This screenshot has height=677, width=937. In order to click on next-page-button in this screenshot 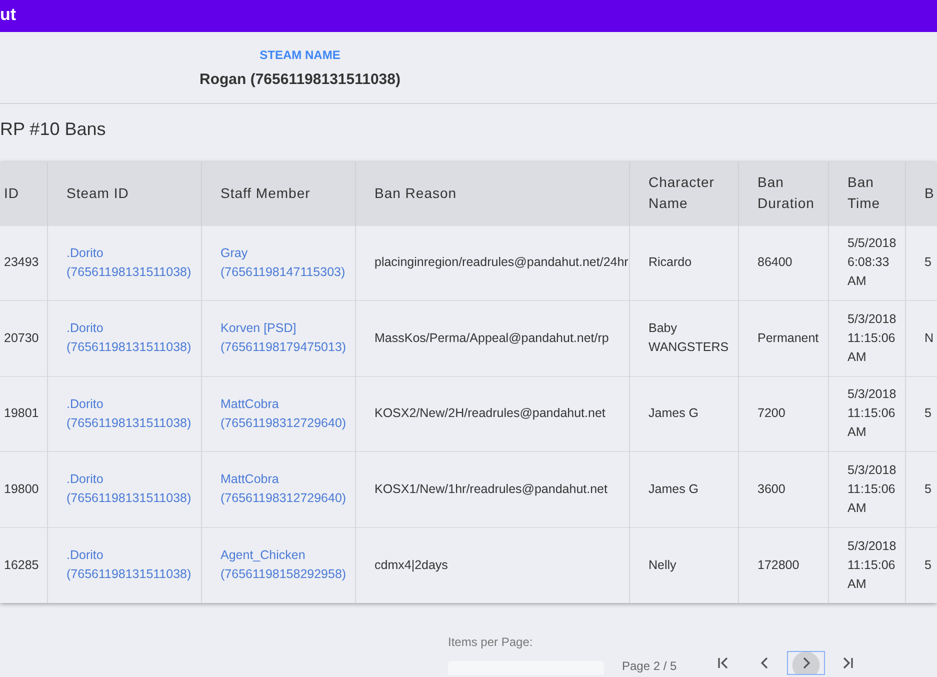, I will do `click(805, 662)`.